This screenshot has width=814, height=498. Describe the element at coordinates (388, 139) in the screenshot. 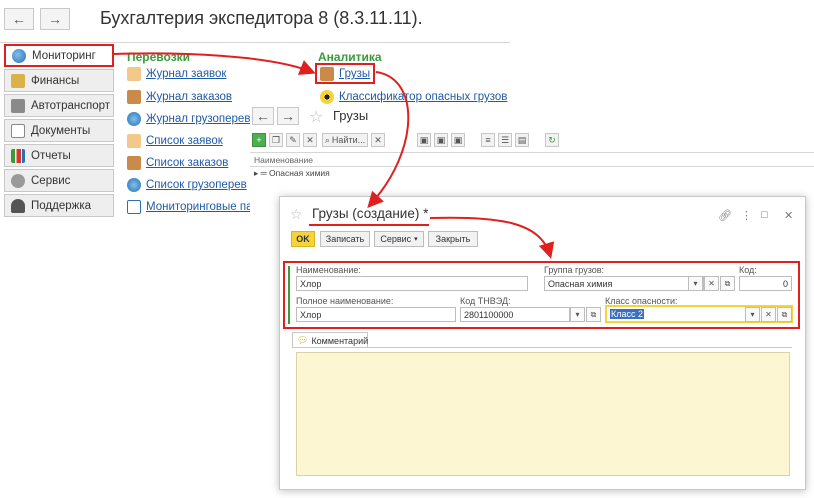

I see `arrow-to-form` at that location.